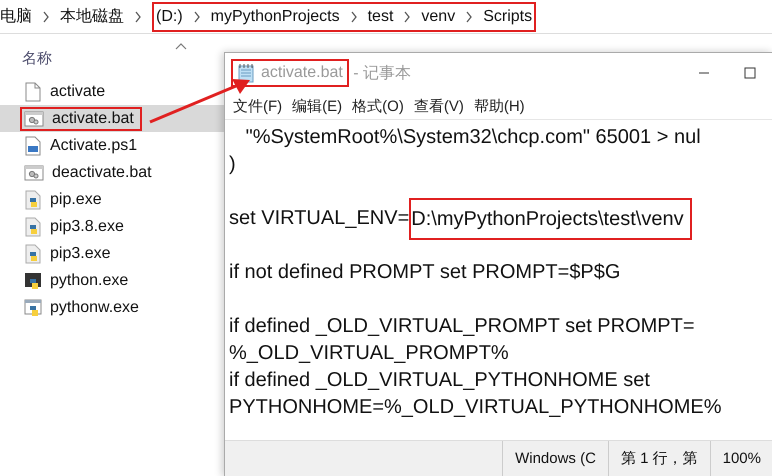 The width and height of the screenshot is (772, 476). What do you see at coordinates (439, 106) in the screenshot?
I see `menu-item: 查看(V)` at bounding box center [439, 106].